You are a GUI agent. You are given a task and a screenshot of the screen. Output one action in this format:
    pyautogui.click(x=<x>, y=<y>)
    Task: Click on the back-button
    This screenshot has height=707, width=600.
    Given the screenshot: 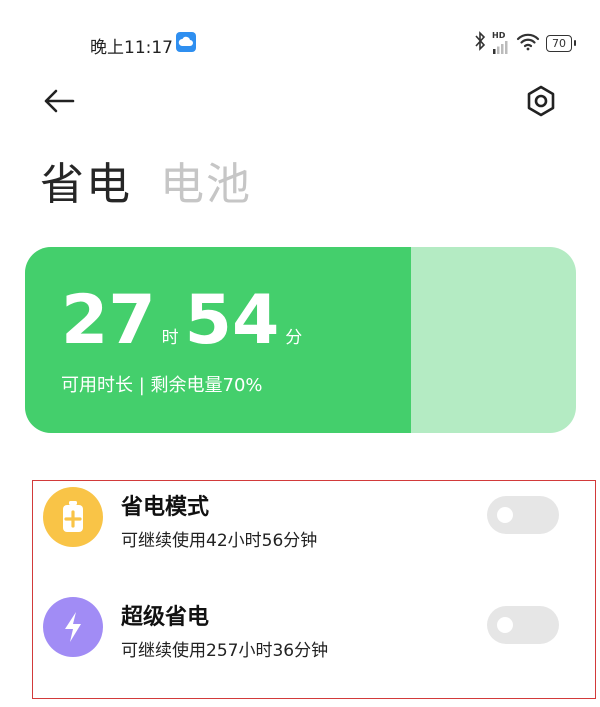 What is the action you would take?
    pyautogui.click(x=60, y=101)
    